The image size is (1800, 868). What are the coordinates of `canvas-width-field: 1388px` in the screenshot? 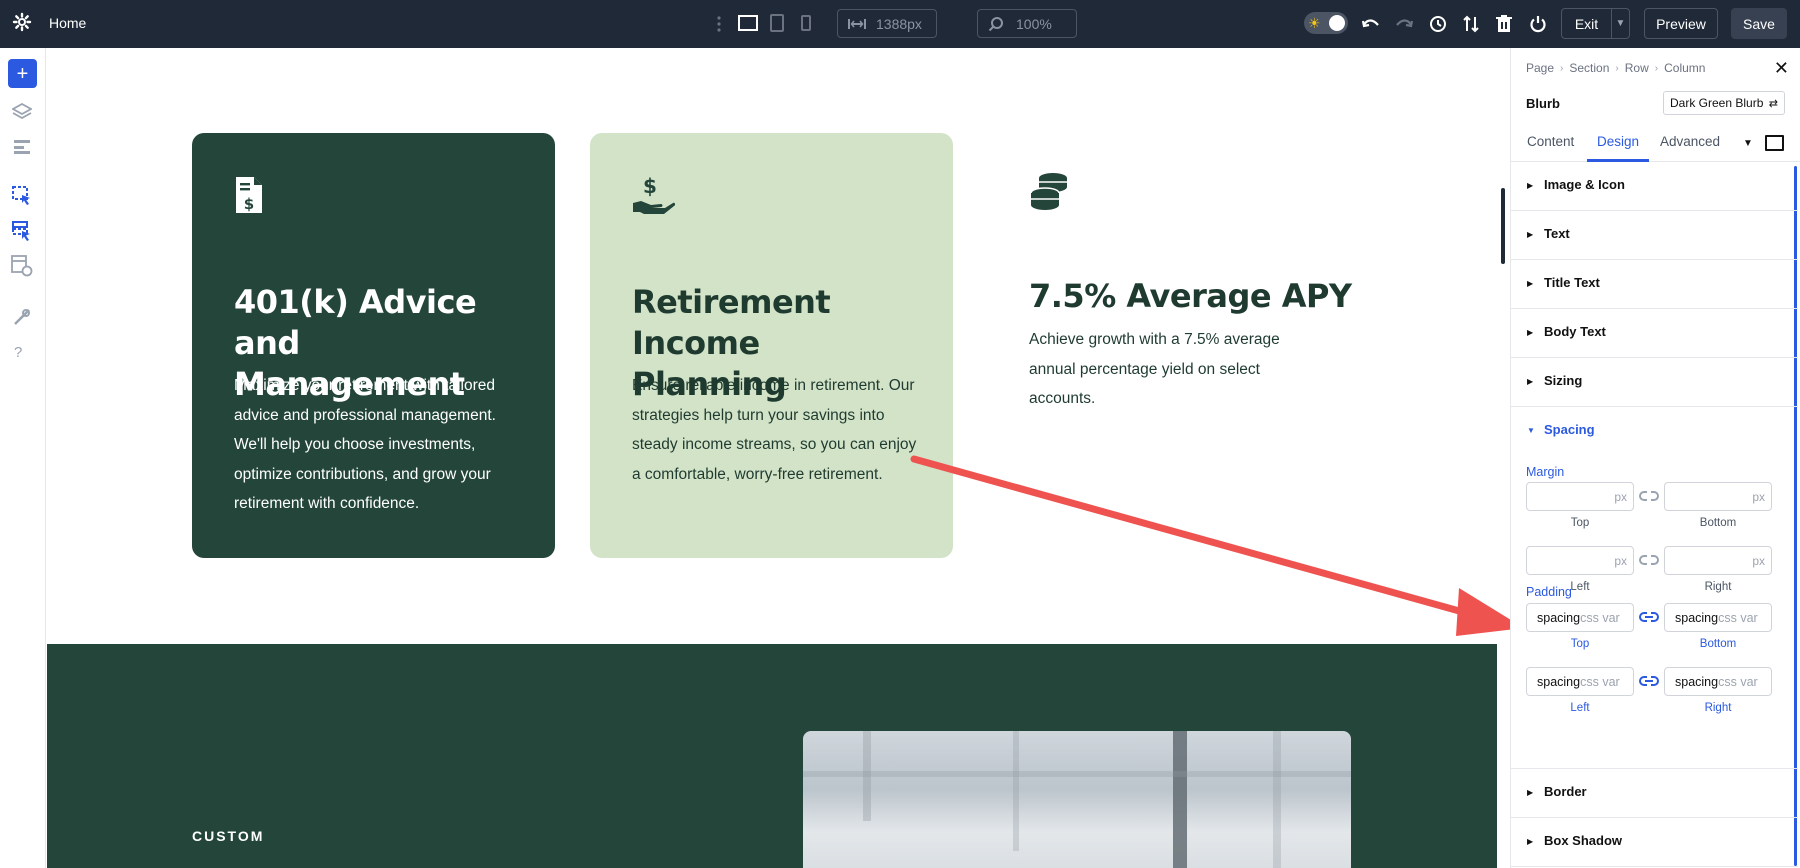 It's located at (887, 23).